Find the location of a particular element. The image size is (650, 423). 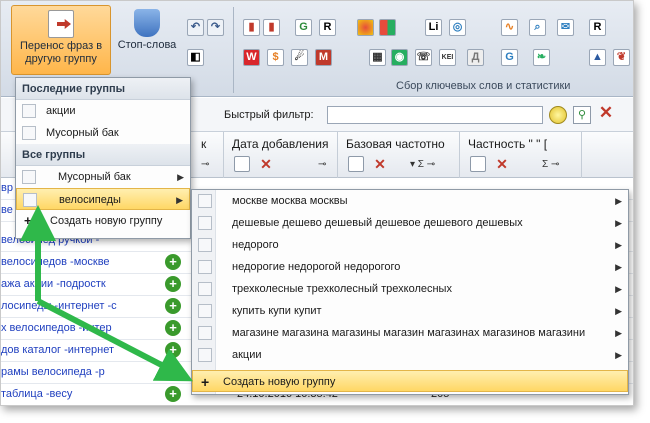

arrow-diagonal is located at coordinates (114, 340).